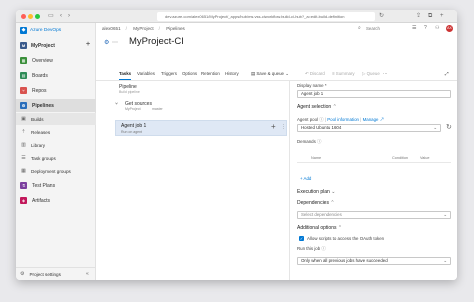  What do you see at coordinates (129, 92) in the screenshot?
I see `pipeline-subtitle: Build pipeline` at bounding box center [129, 92].